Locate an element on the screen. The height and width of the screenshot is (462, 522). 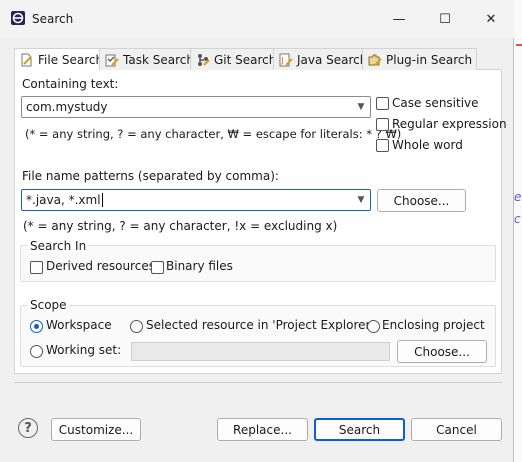
derived-resources-checkbox is located at coordinates (36, 267).